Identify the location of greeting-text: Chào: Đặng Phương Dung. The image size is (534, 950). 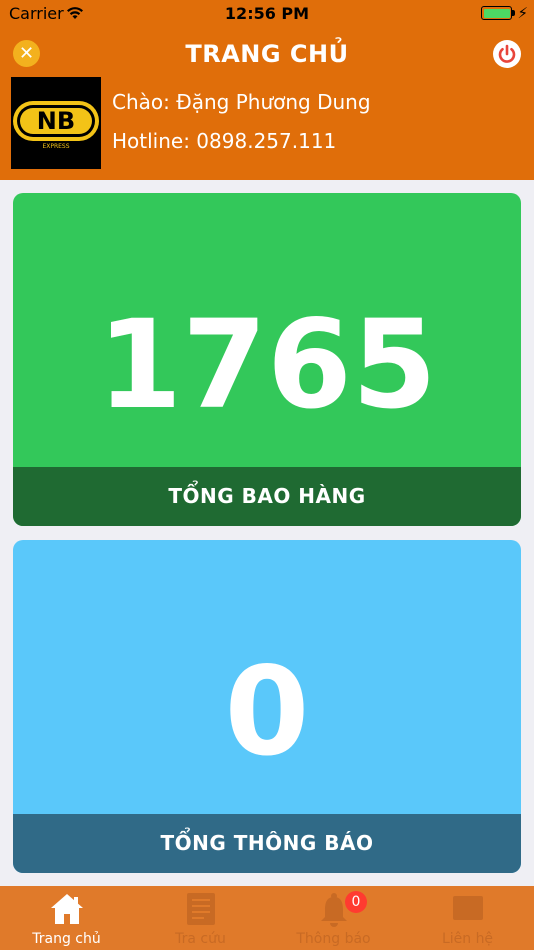
(241, 102).